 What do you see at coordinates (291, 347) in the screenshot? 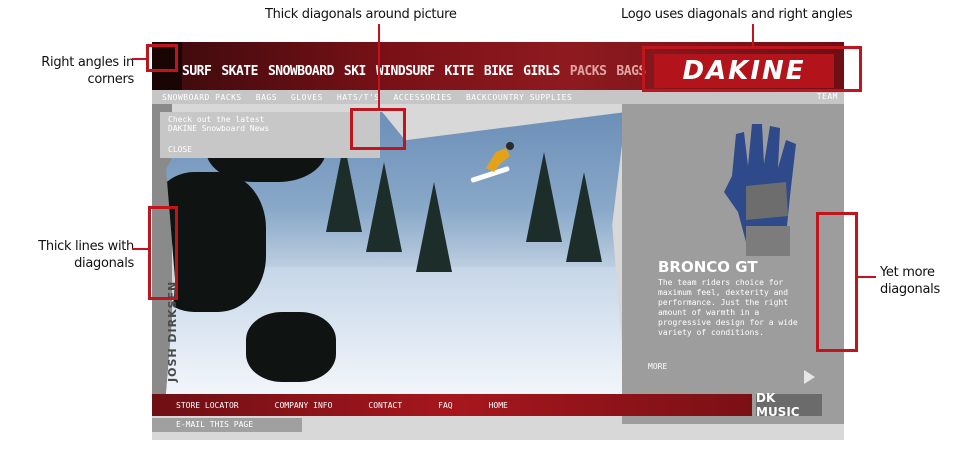
I see `foreground-branch` at bounding box center [291, 347].